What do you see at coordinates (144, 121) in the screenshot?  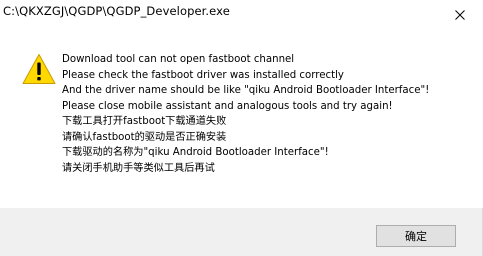 I see `message-line: 下载工具打开fastboot下载通道失败` at bounding box center [144, 121].